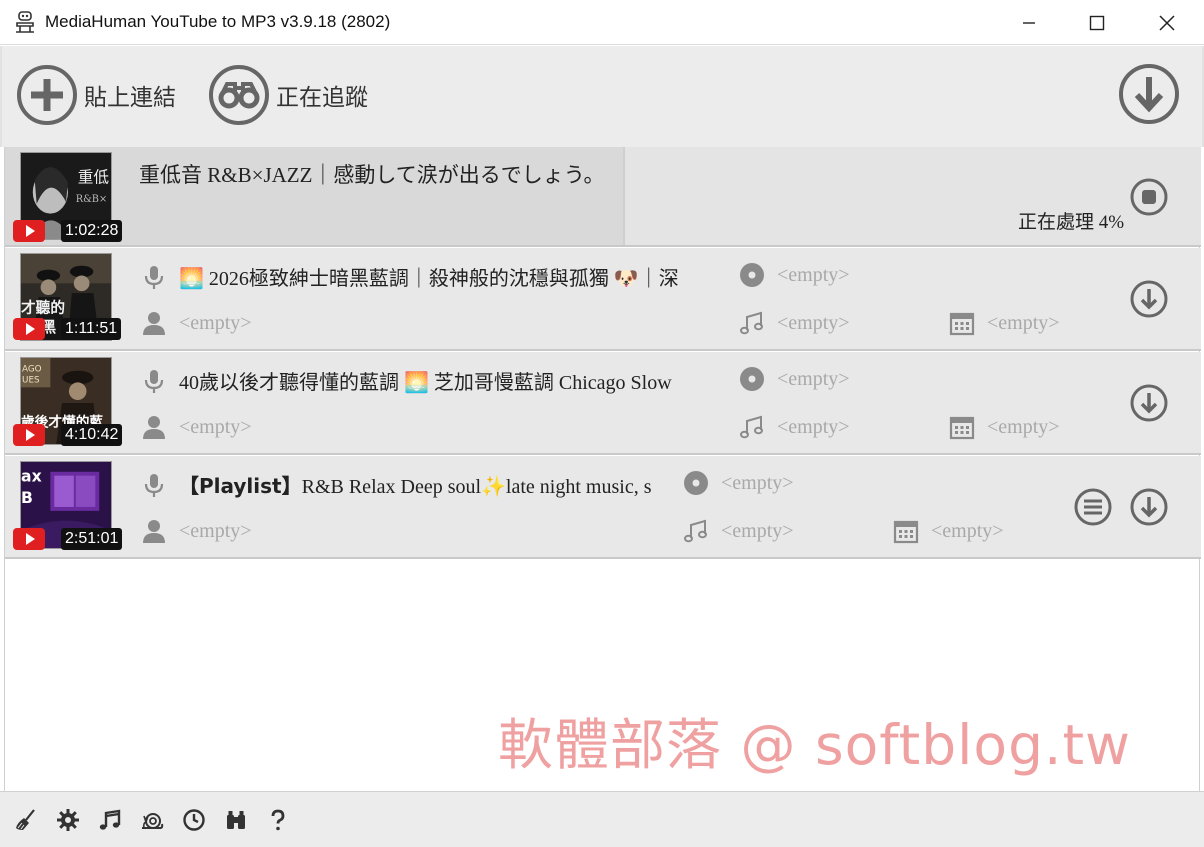 This screenshot has height=847, width=1204. I want to click on title-field: 🌅 2026極致紳士暗黑藍調｜殺神般的沈穩與孤獨 🐶｜深, so click(431, 276).